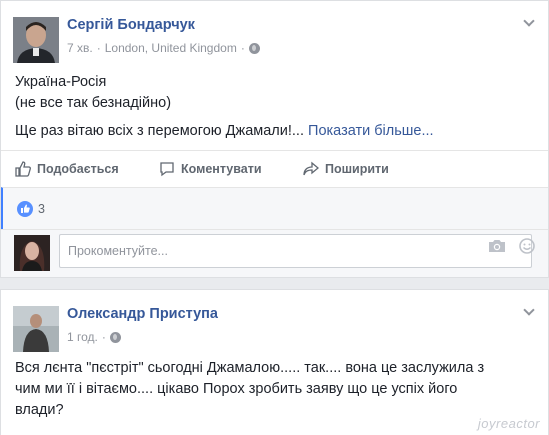 The image size is (549, 435). I want to click on share-label: Поширити, so click(357, 169).